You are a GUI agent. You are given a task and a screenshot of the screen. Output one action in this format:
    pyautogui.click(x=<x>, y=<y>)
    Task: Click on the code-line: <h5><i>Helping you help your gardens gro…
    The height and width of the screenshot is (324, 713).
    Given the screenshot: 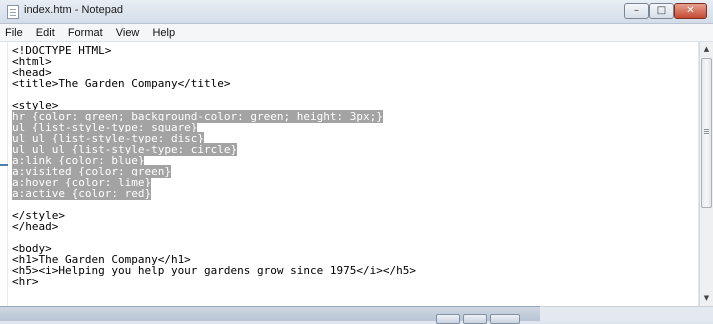 What is the action you would take?
    pyautogui.click(x=355, y=270)
    